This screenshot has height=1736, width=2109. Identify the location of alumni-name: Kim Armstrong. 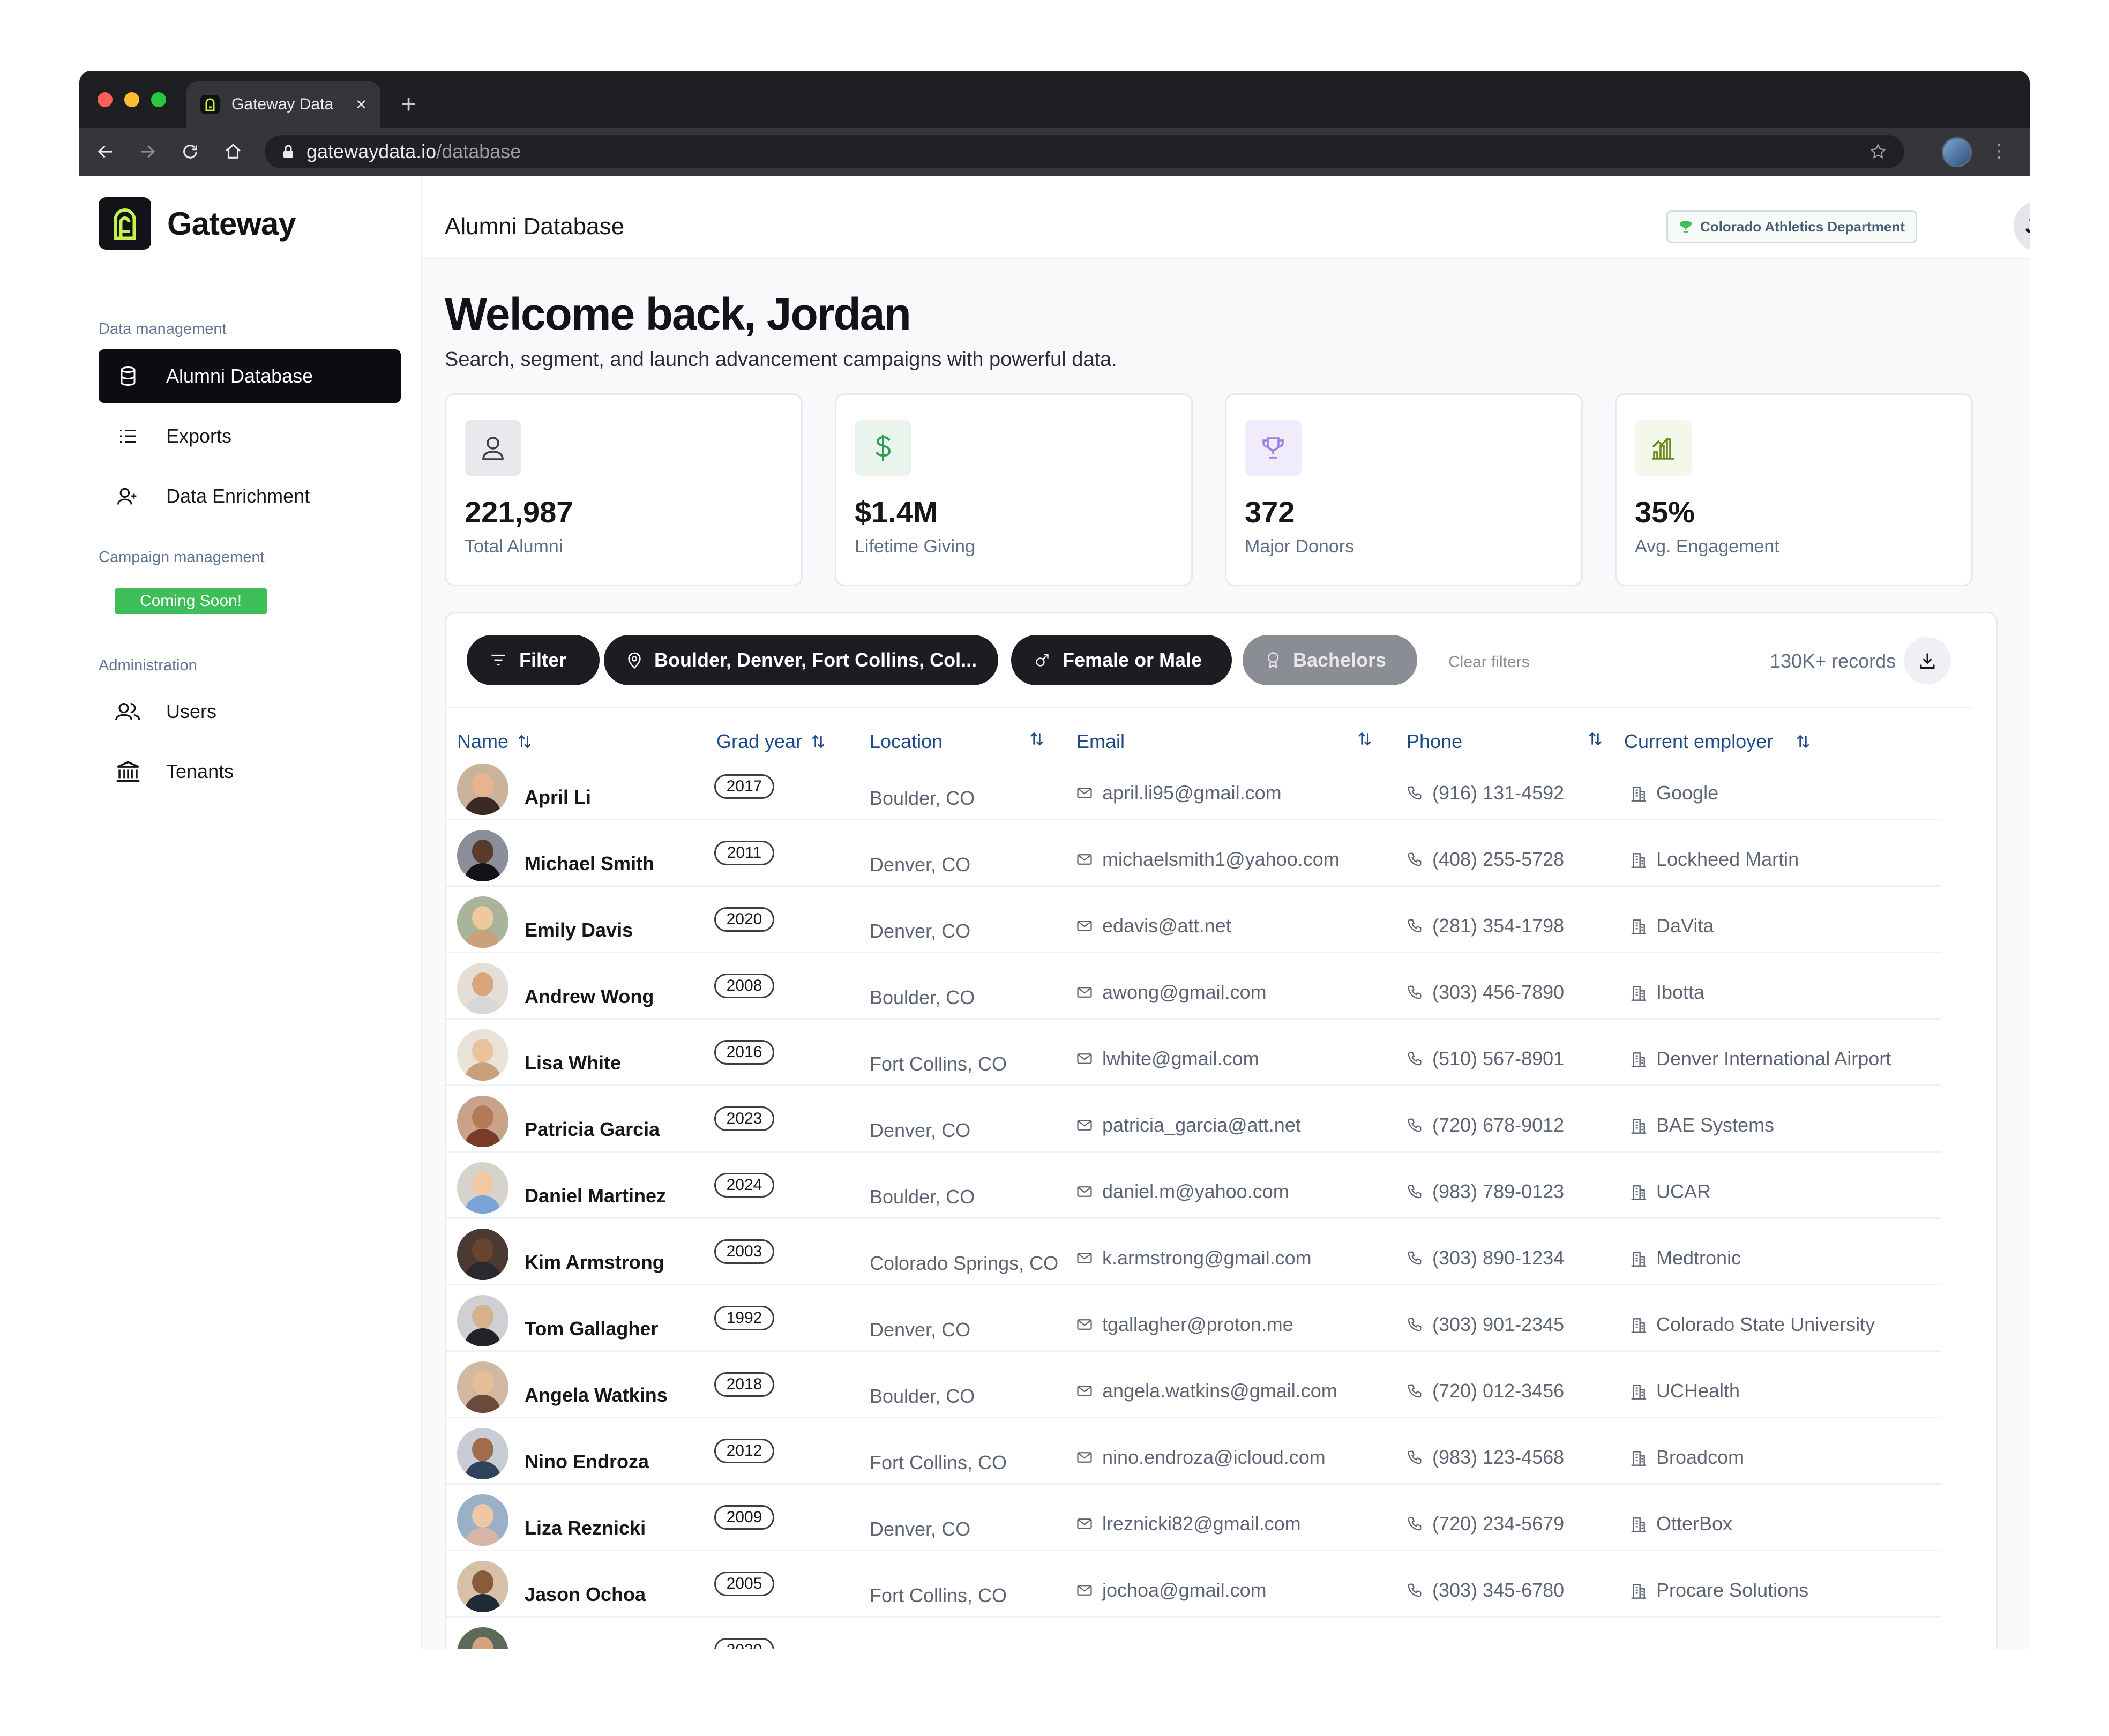
(594, 1262).